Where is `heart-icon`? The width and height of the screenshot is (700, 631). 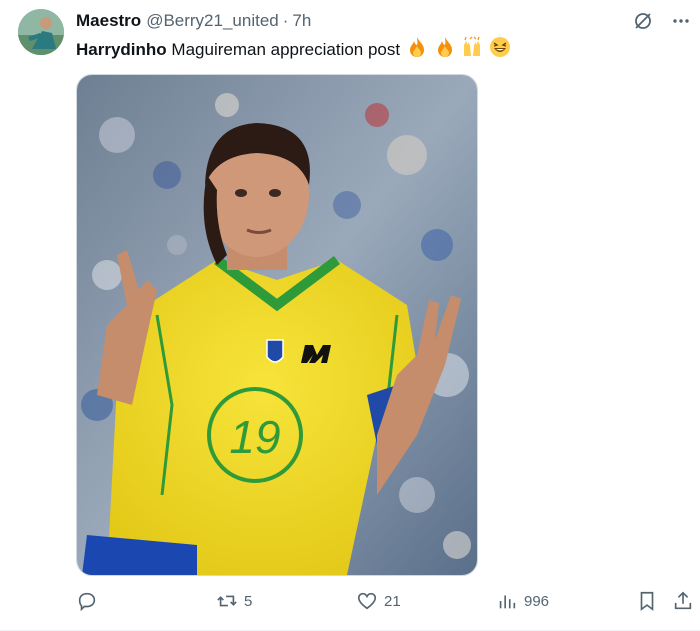 heart-icon is located at coordinates (367, 601).